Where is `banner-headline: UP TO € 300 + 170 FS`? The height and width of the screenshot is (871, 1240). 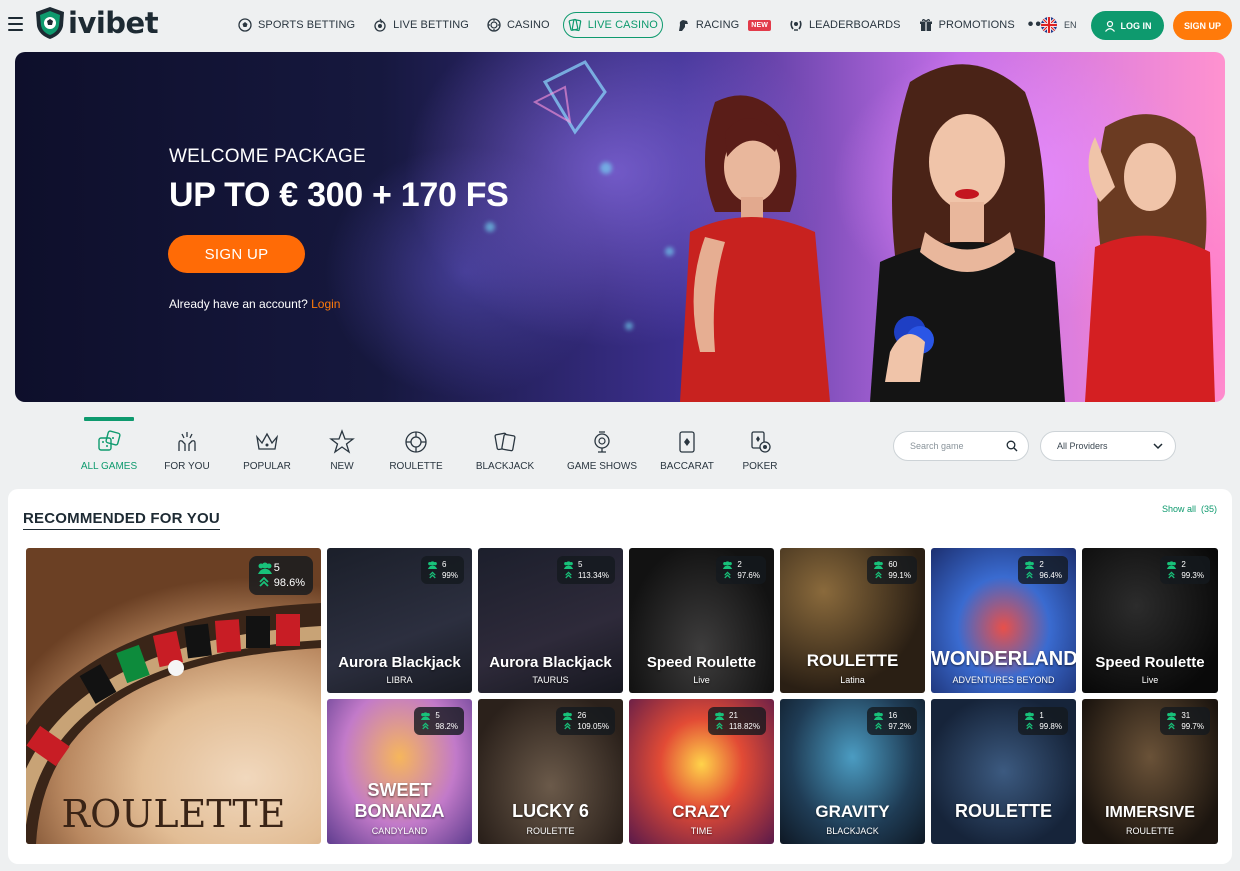
banner-headline: UP TO € 300 + 170 FS is located at coordinates (339, 195).